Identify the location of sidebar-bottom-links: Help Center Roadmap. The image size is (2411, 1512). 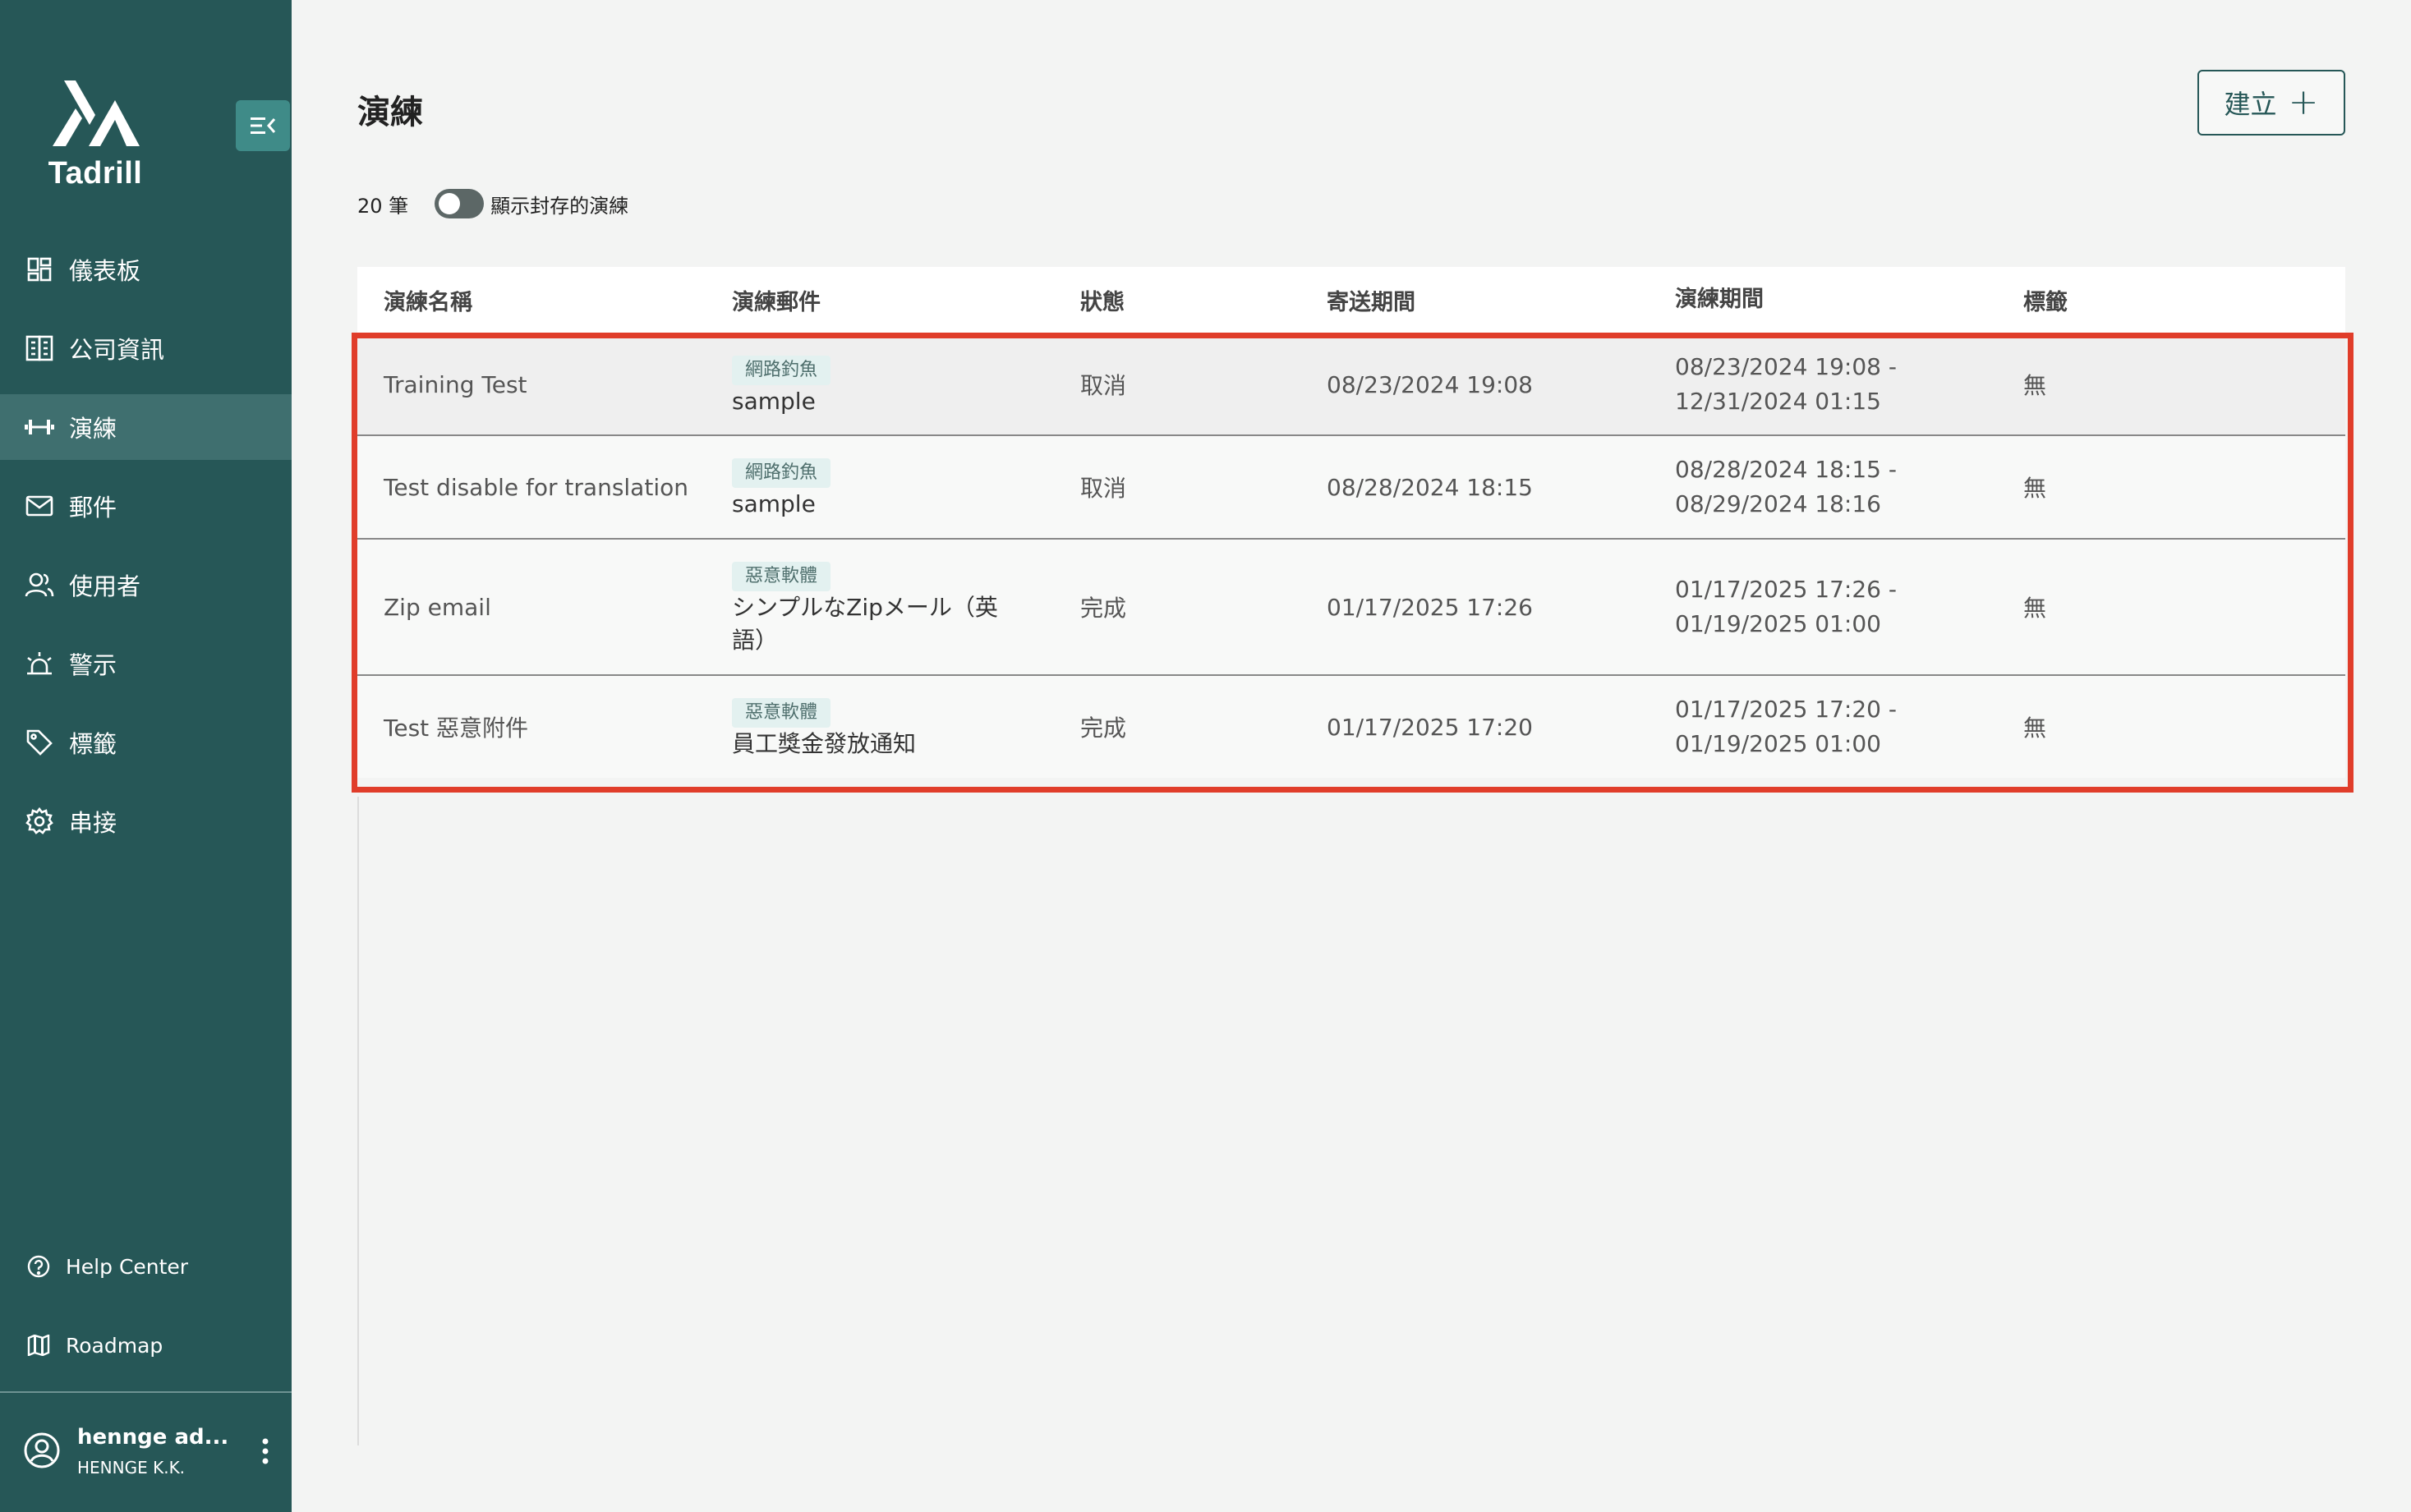
(146, 1312).